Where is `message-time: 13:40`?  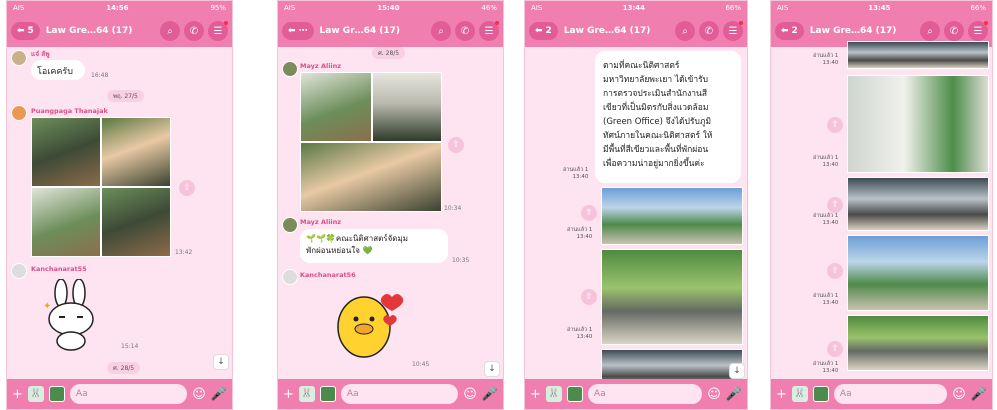 message-time: 13:40 is located at coordinates (584, 337).